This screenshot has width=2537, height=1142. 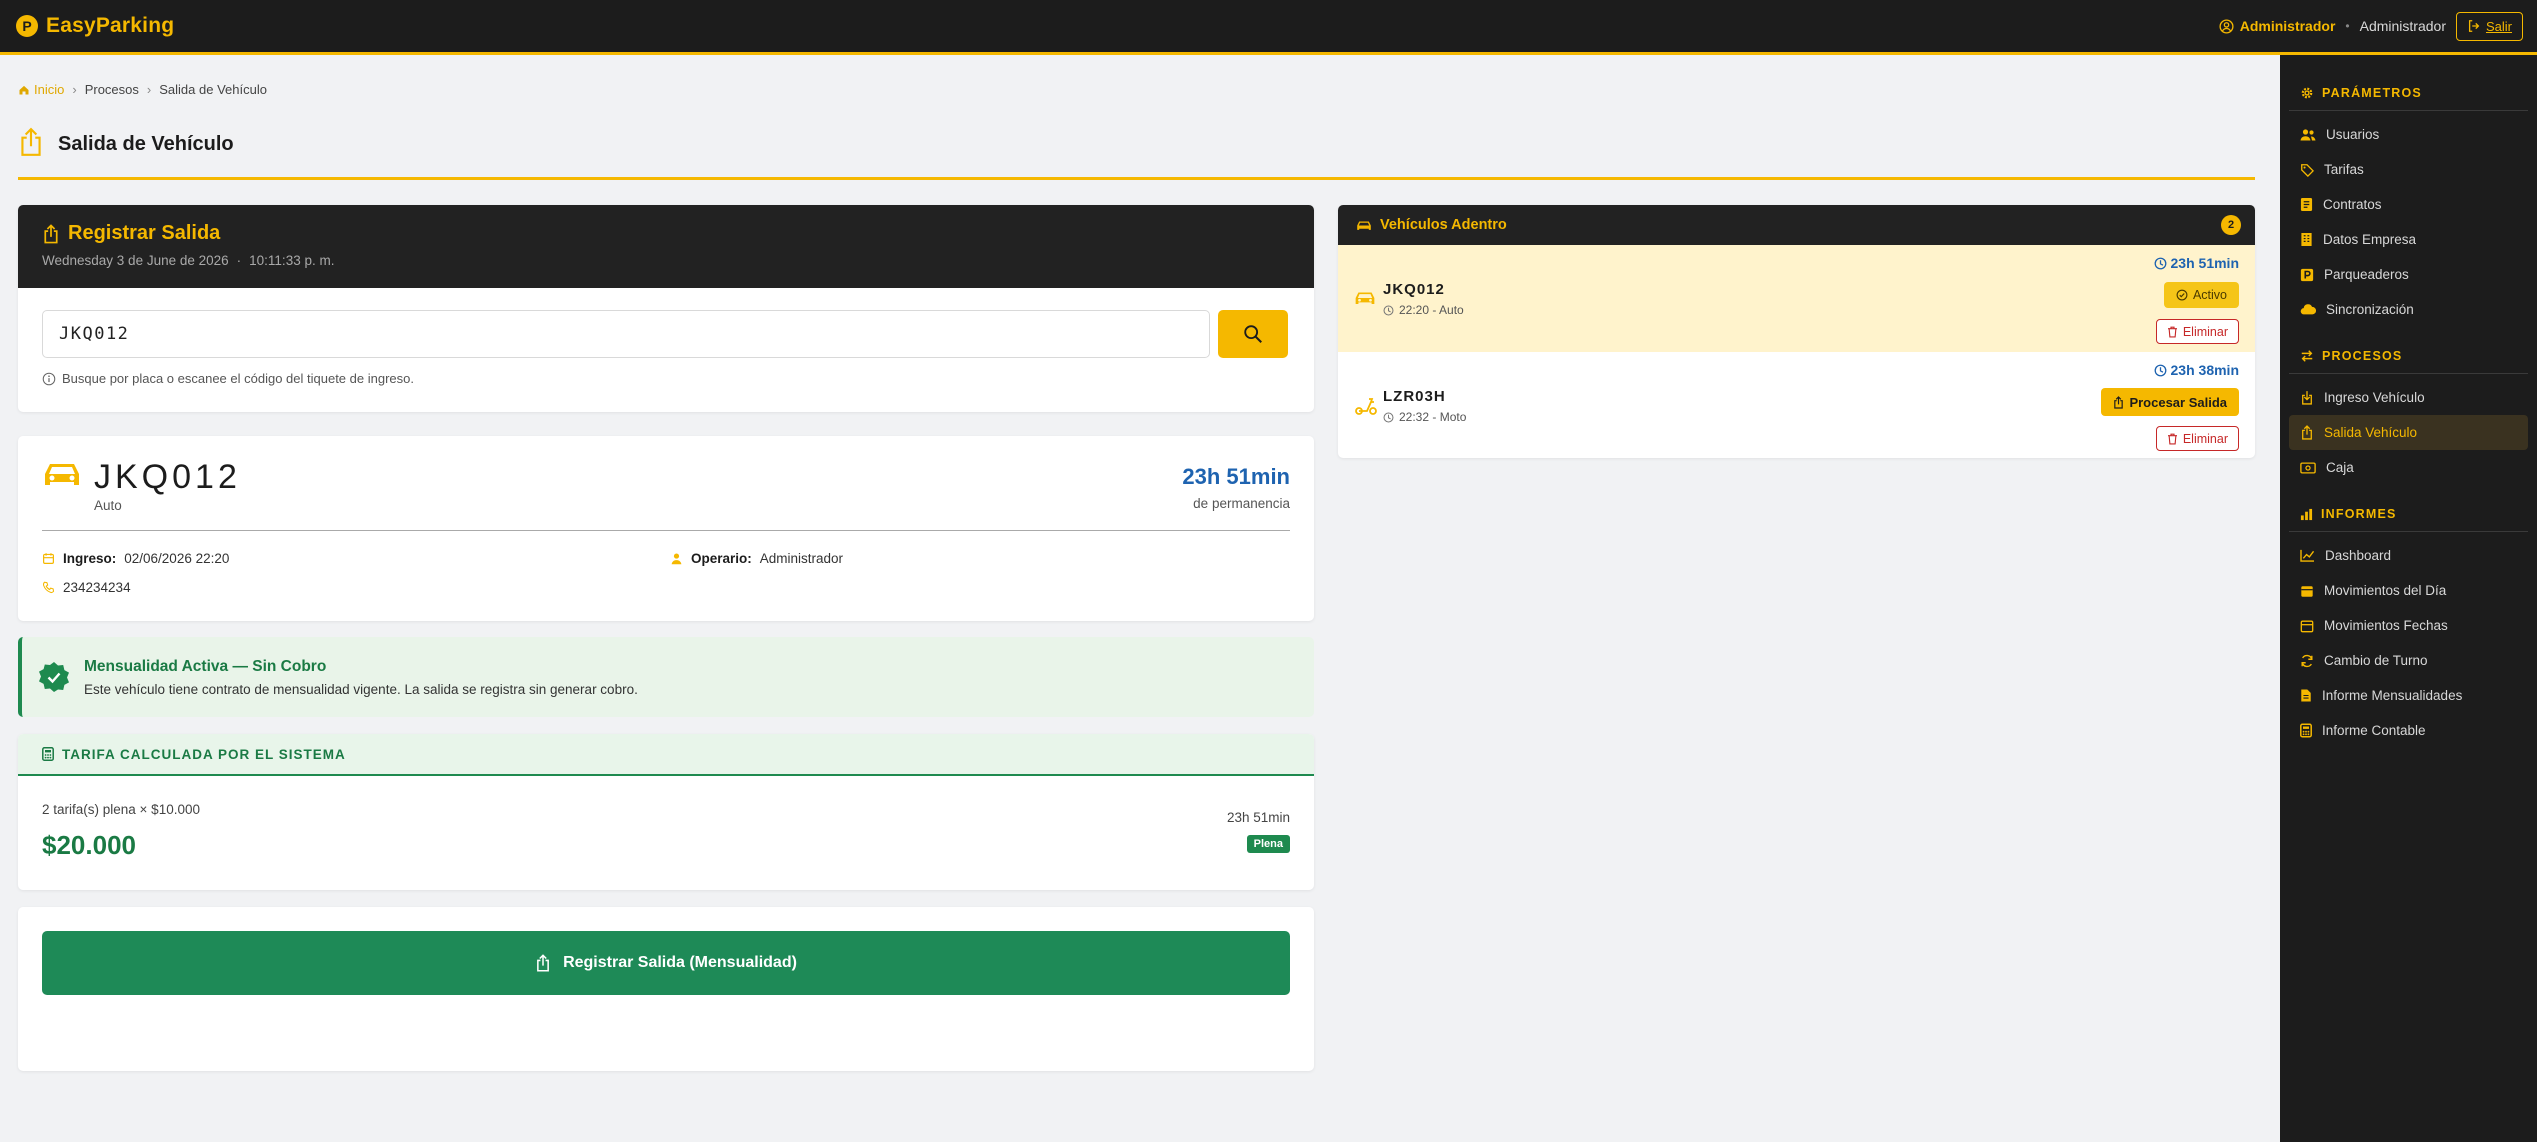 What do you see at coordinates (666, 530) in the screenshot?
I see `divider` at bounding box center [666, 530].